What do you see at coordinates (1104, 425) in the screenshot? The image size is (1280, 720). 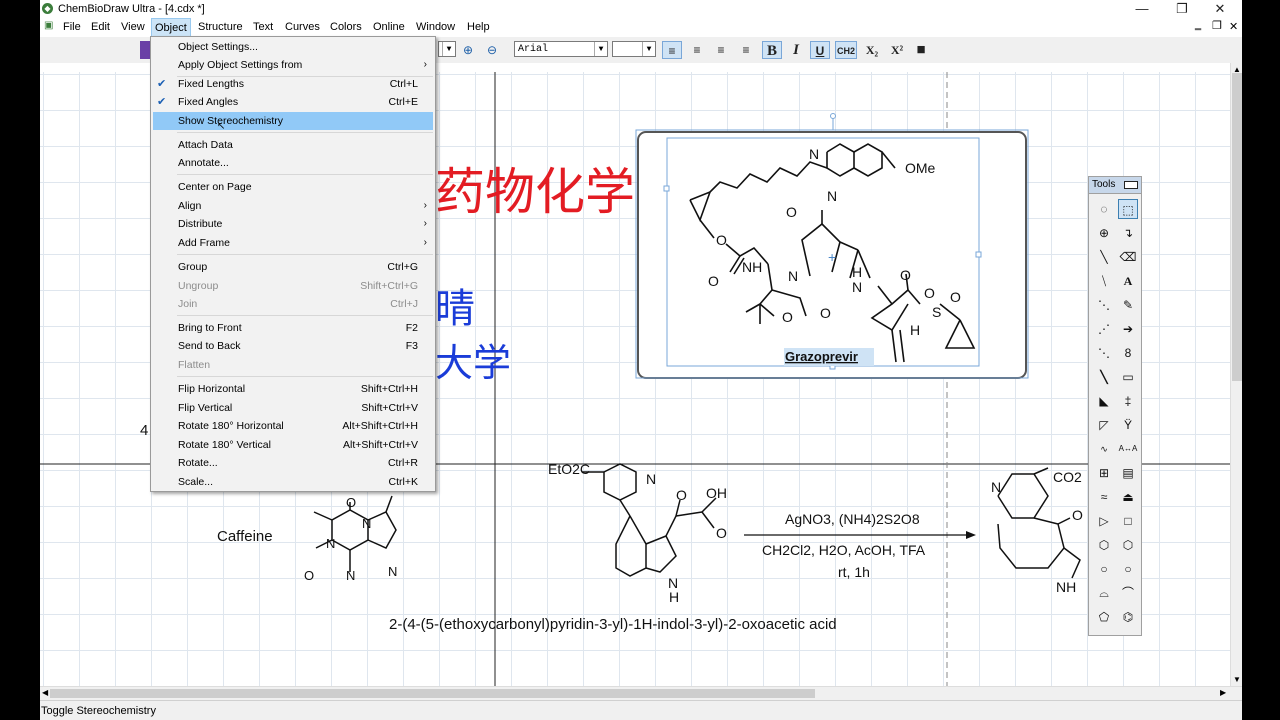 I see `hollow-wedge-icon: ◸` at bounding box center [1104, 425].